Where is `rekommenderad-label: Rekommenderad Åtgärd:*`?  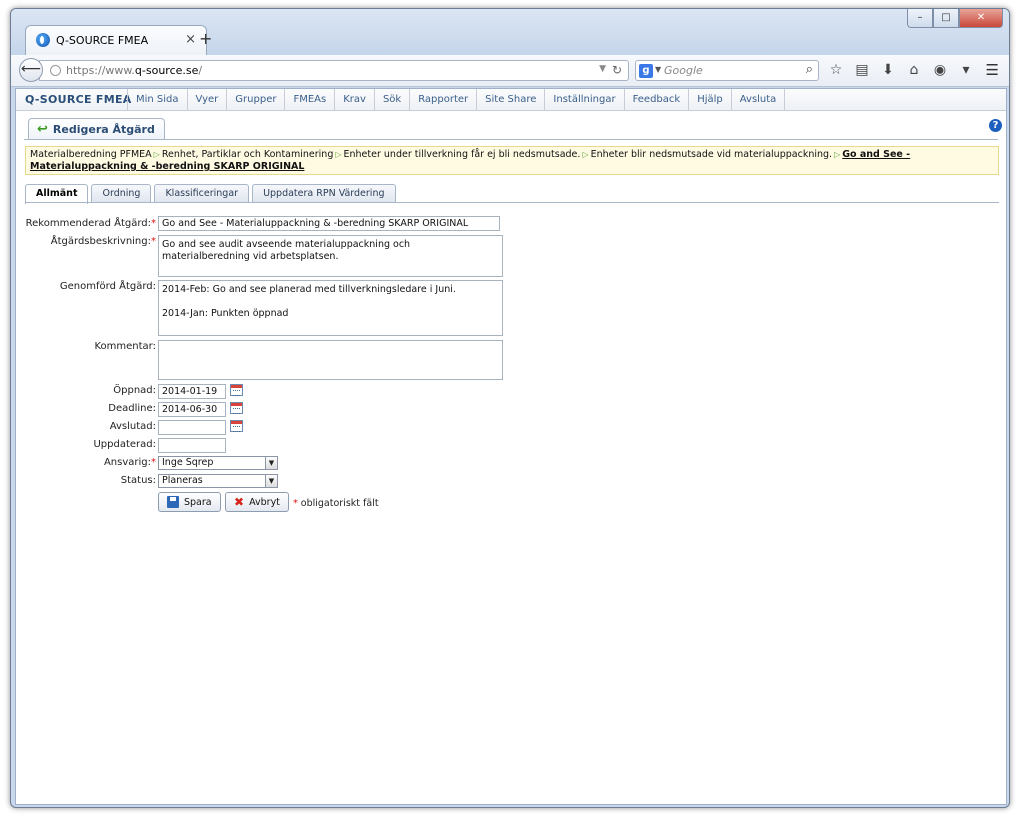 rekommenderad-label: Rekommenderad Åtgärd:* is located at coordinates (90, 223).